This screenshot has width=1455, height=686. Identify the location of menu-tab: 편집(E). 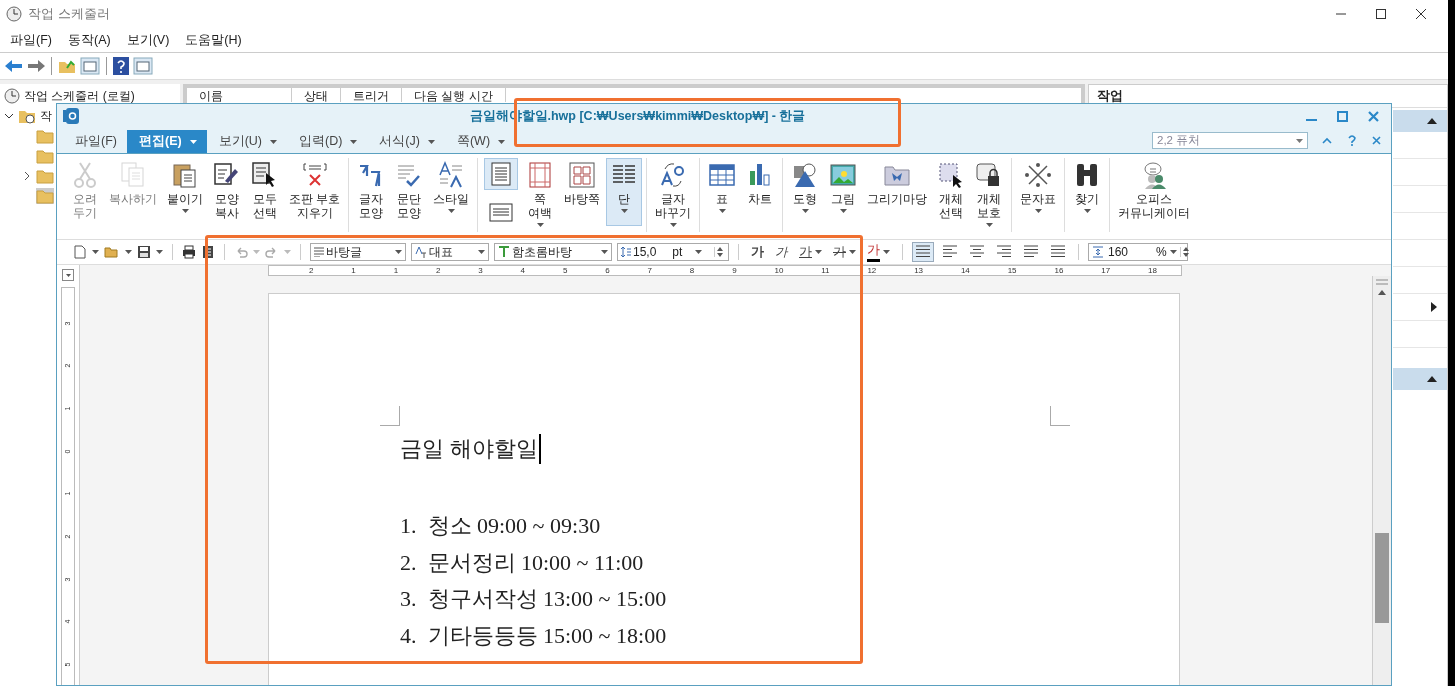
(166, 141).